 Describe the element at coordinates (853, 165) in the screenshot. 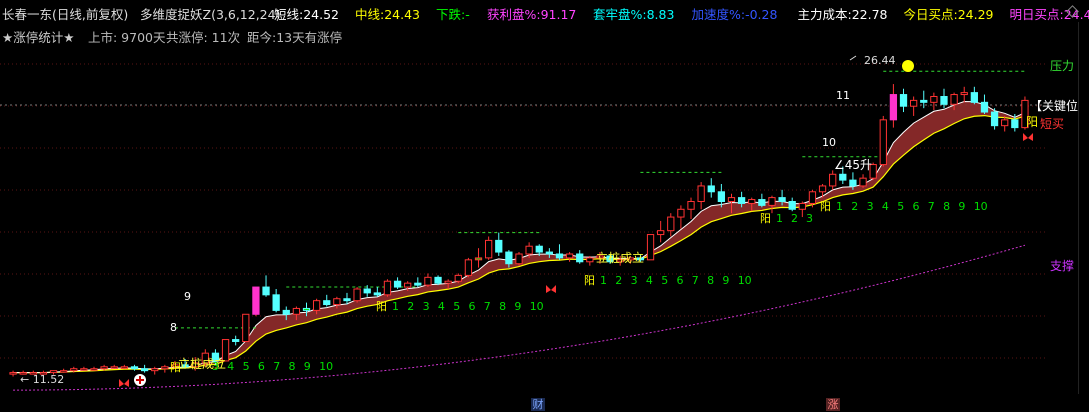

I see `angle-label: ∠45升` at that location.